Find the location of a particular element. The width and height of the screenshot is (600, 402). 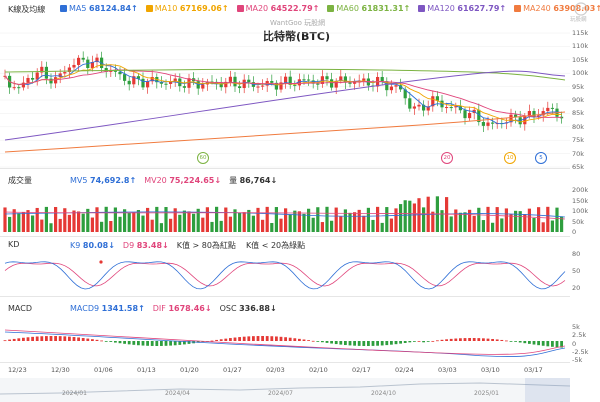

x-tick: 03/10 is located at coordinates (490, 370).